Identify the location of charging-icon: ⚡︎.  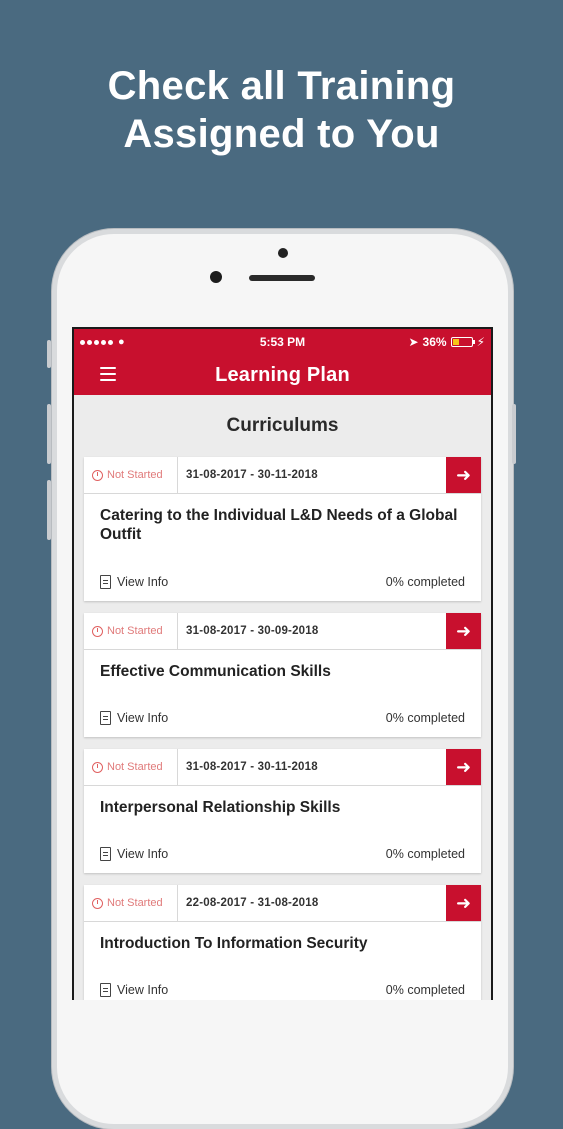
(480, 342).